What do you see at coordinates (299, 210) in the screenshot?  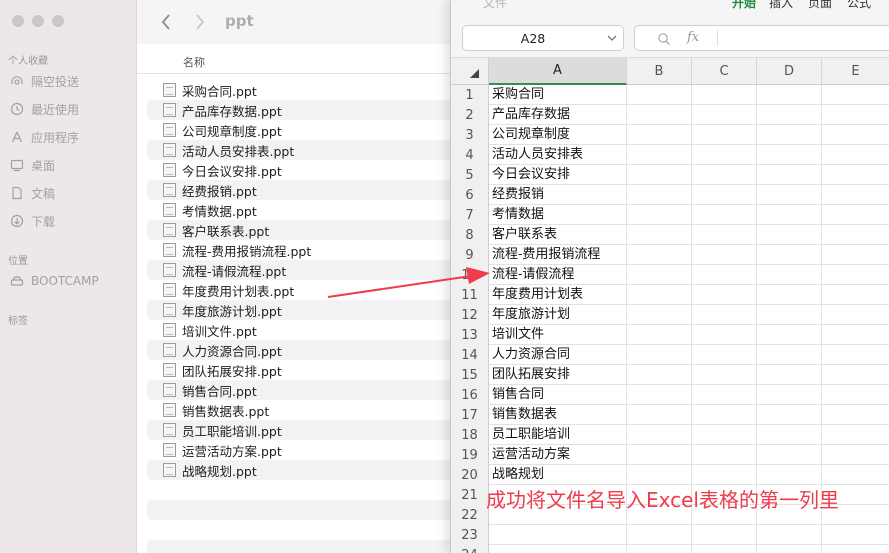 I see `file-row: 考情数据.ppt` at bounding box center [299, 210].